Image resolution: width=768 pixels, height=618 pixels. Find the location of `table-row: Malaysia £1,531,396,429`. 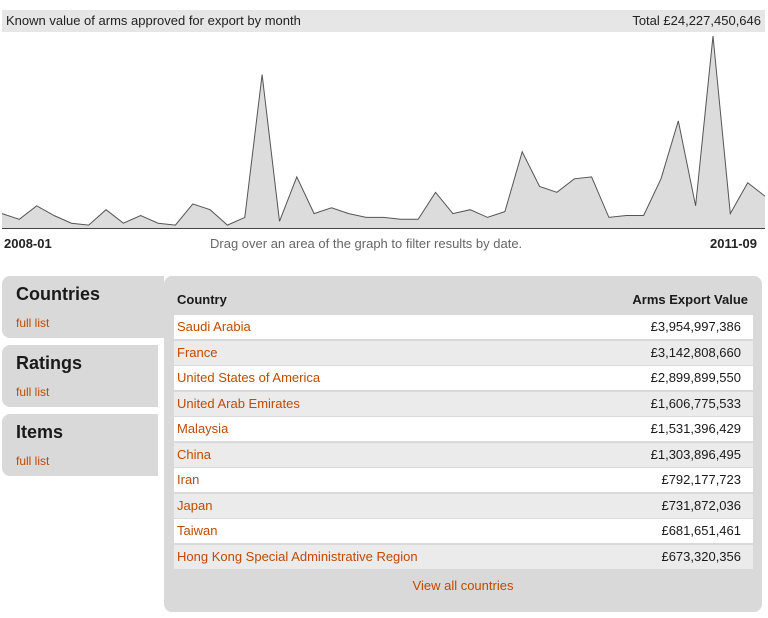

table-row: Malaysia £1,531,396,429 is located at coordinates (463, 429).